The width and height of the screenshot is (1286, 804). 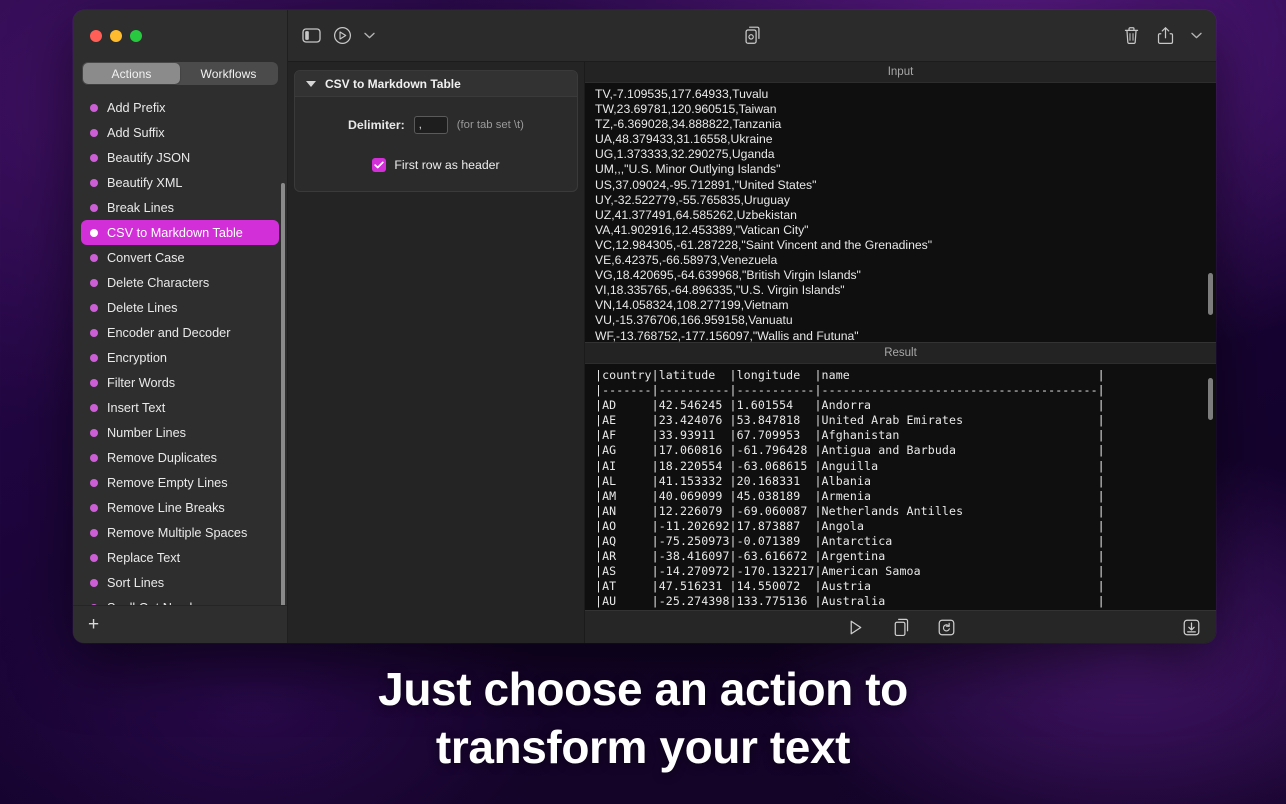 I want to click on sidebar-footer: +, so click(x=180, y=624).